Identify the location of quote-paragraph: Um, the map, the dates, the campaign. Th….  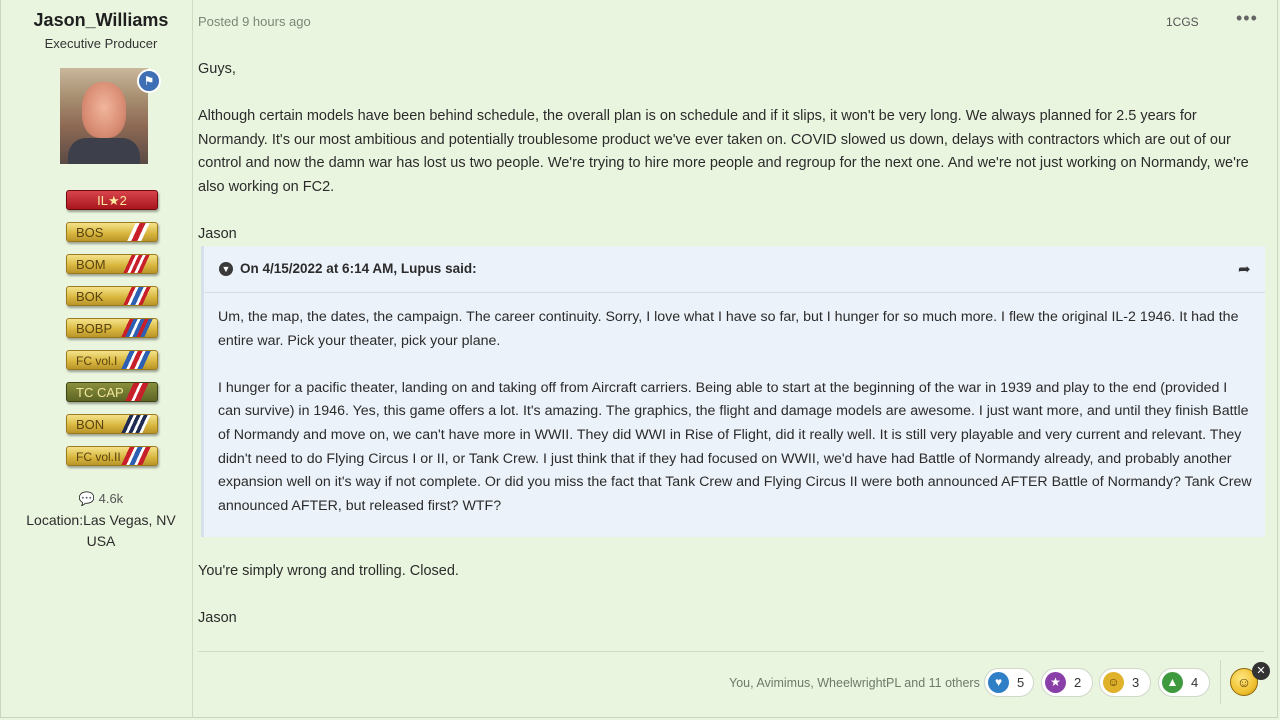
(728, 329).